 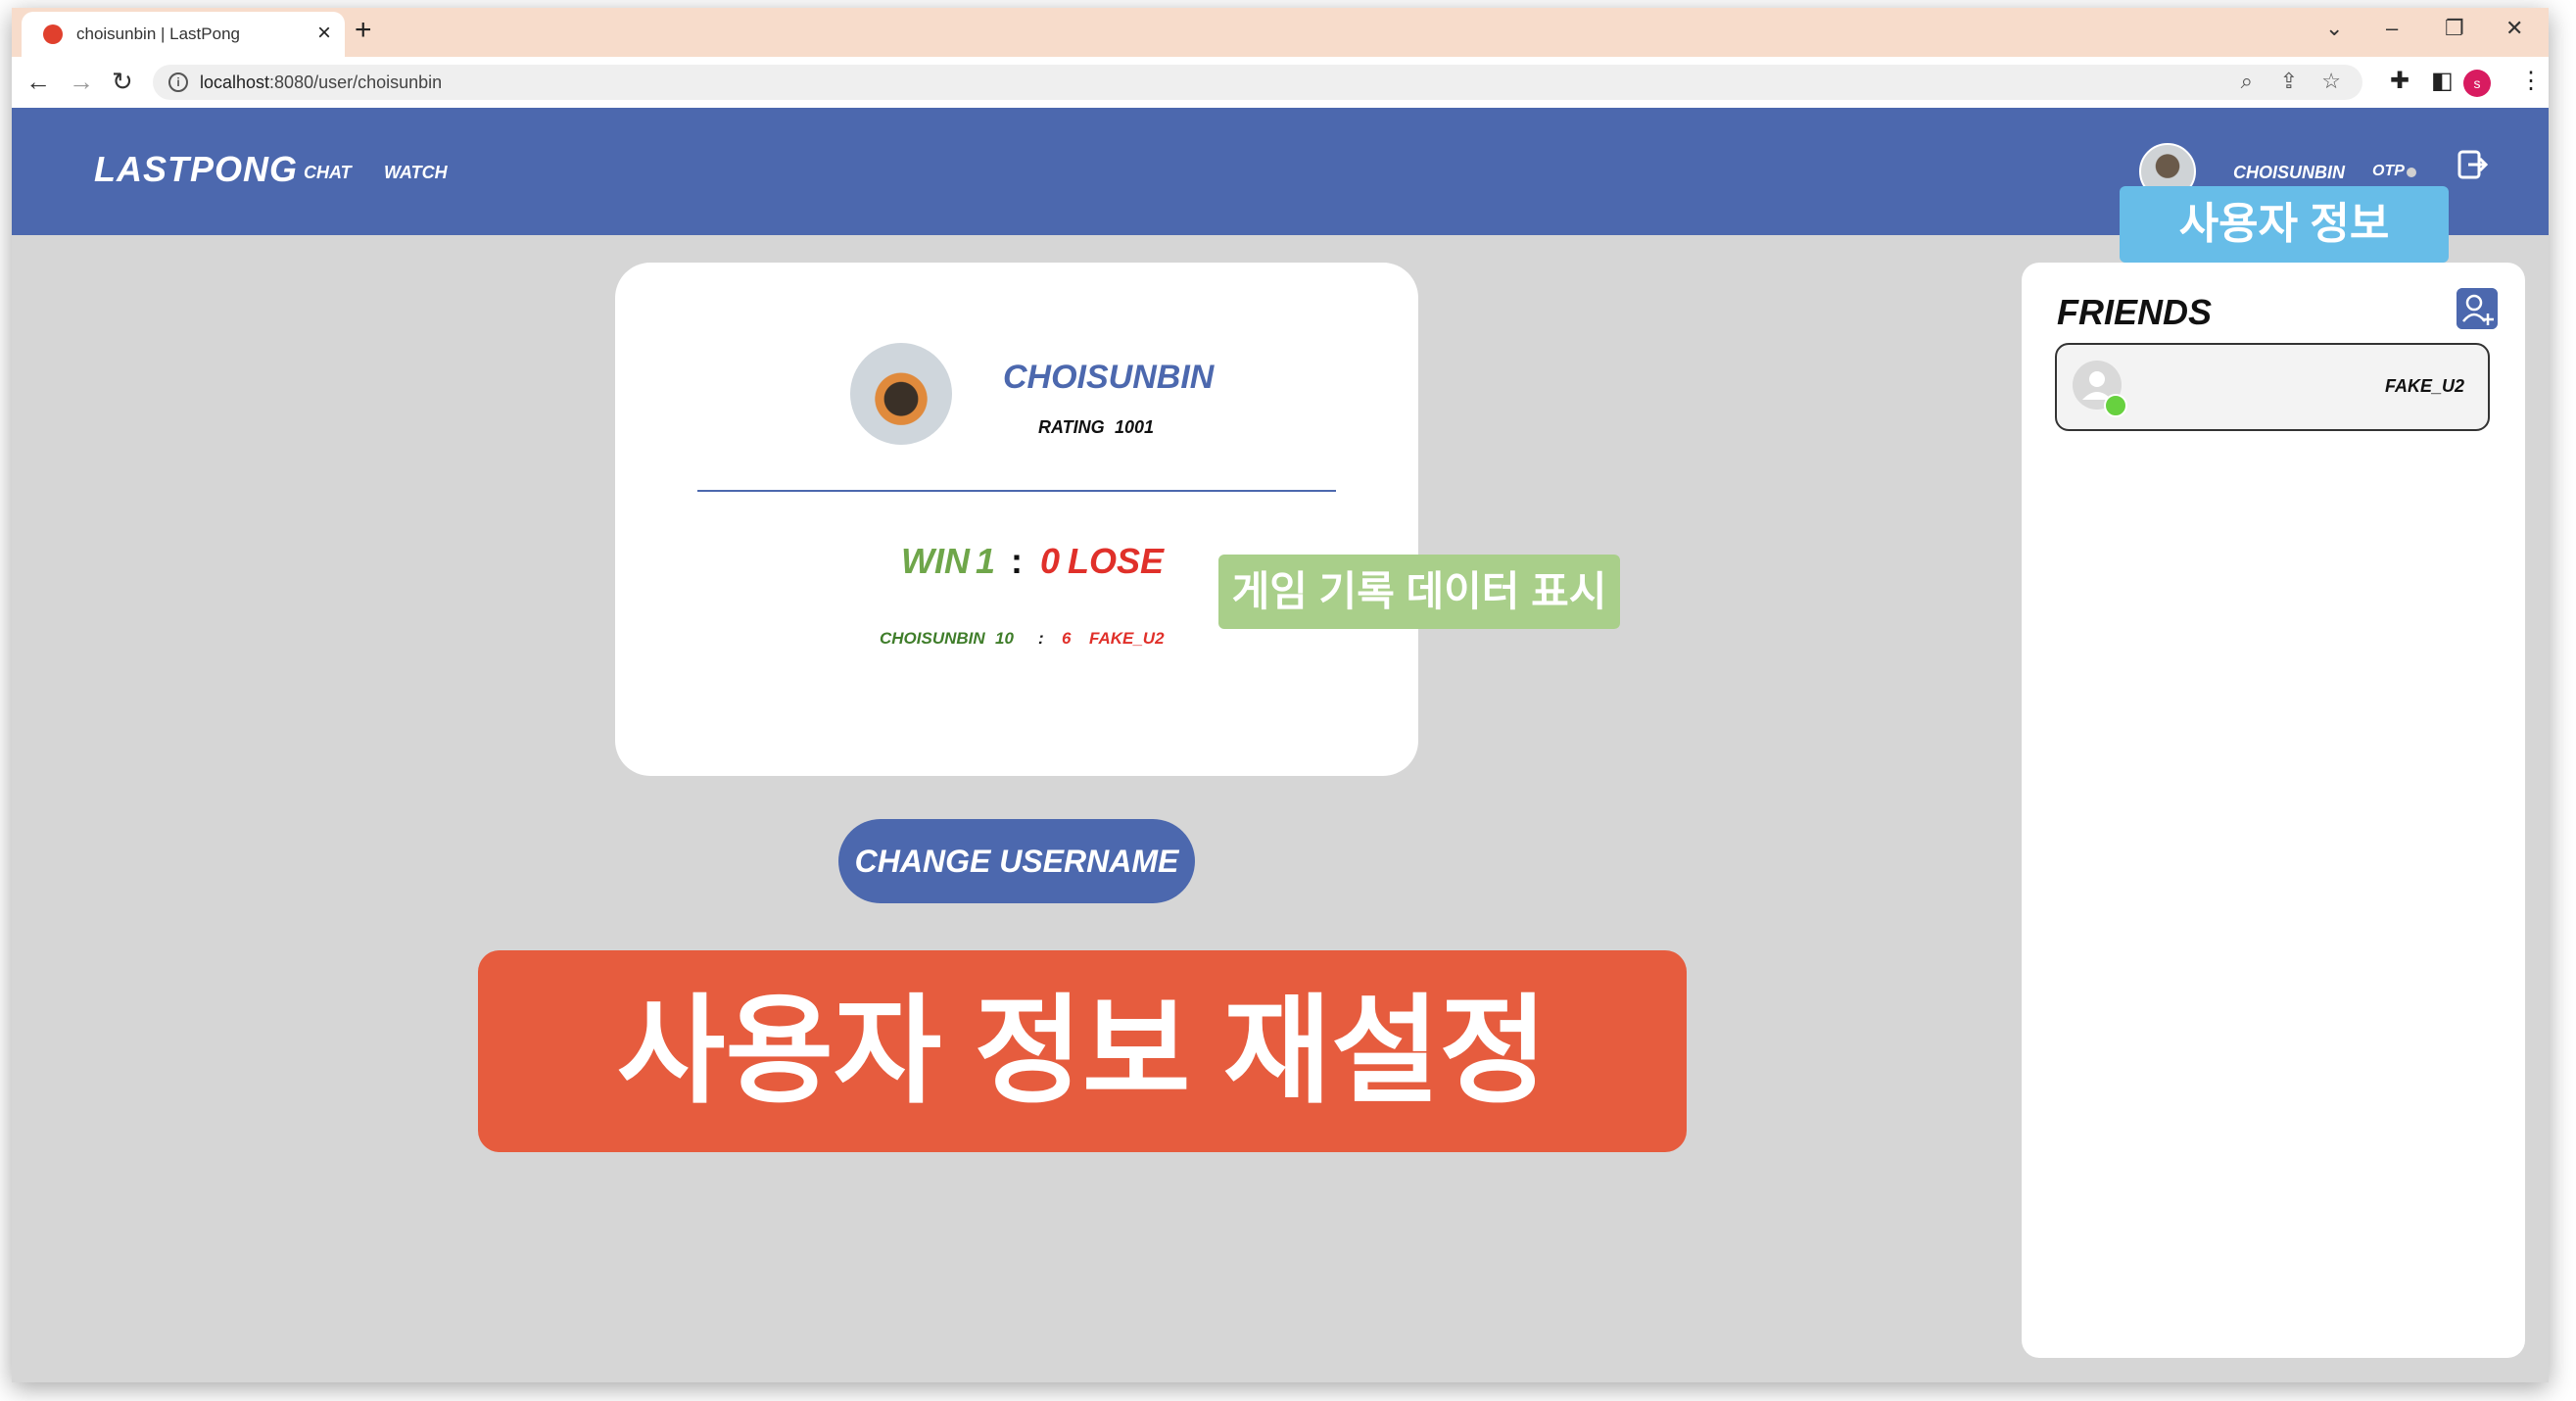 What do you see at coordinates (1016, 861) in the screenshot?
I see `change-username-button: CHANGE USERNAME` at bounding box center [1016, 861].